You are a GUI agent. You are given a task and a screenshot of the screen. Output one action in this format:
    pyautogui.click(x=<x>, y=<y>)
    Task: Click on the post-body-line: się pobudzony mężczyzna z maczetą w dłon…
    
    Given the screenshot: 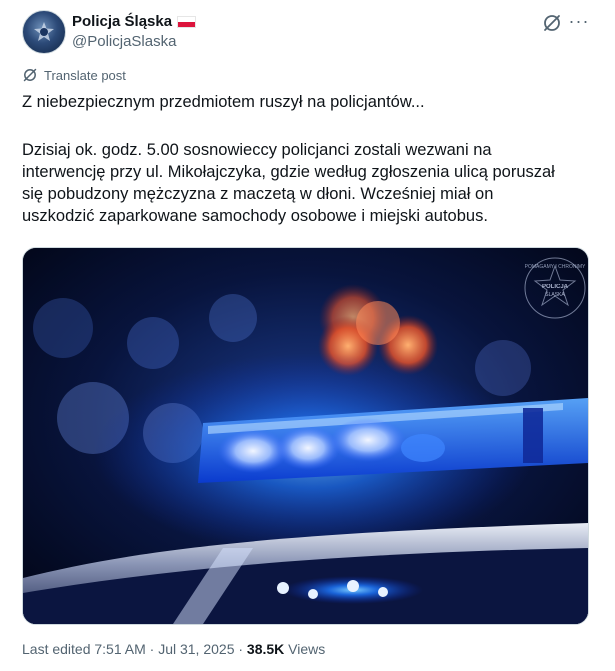 What is the action you would take?
    pyautogui.click(x=258, y=194)
    